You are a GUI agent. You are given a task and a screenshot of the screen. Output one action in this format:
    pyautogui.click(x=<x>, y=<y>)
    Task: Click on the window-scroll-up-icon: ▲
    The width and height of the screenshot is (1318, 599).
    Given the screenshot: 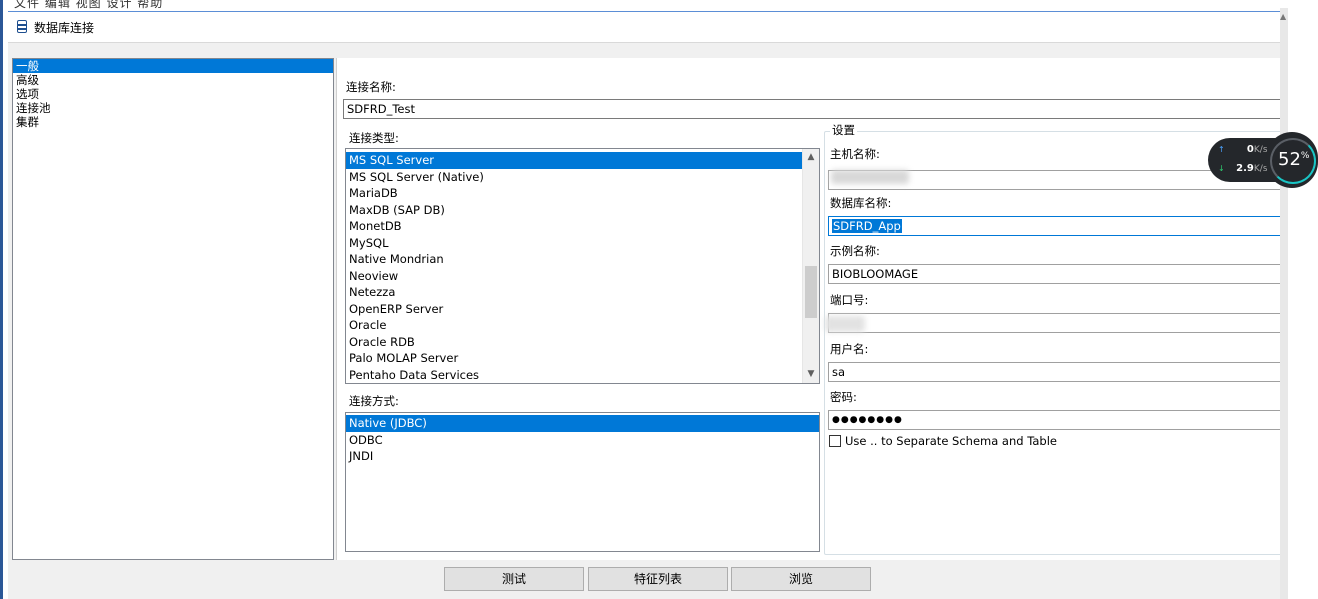 What is the action you would take?
    pyautogui.click(x=1283, y=16)
    